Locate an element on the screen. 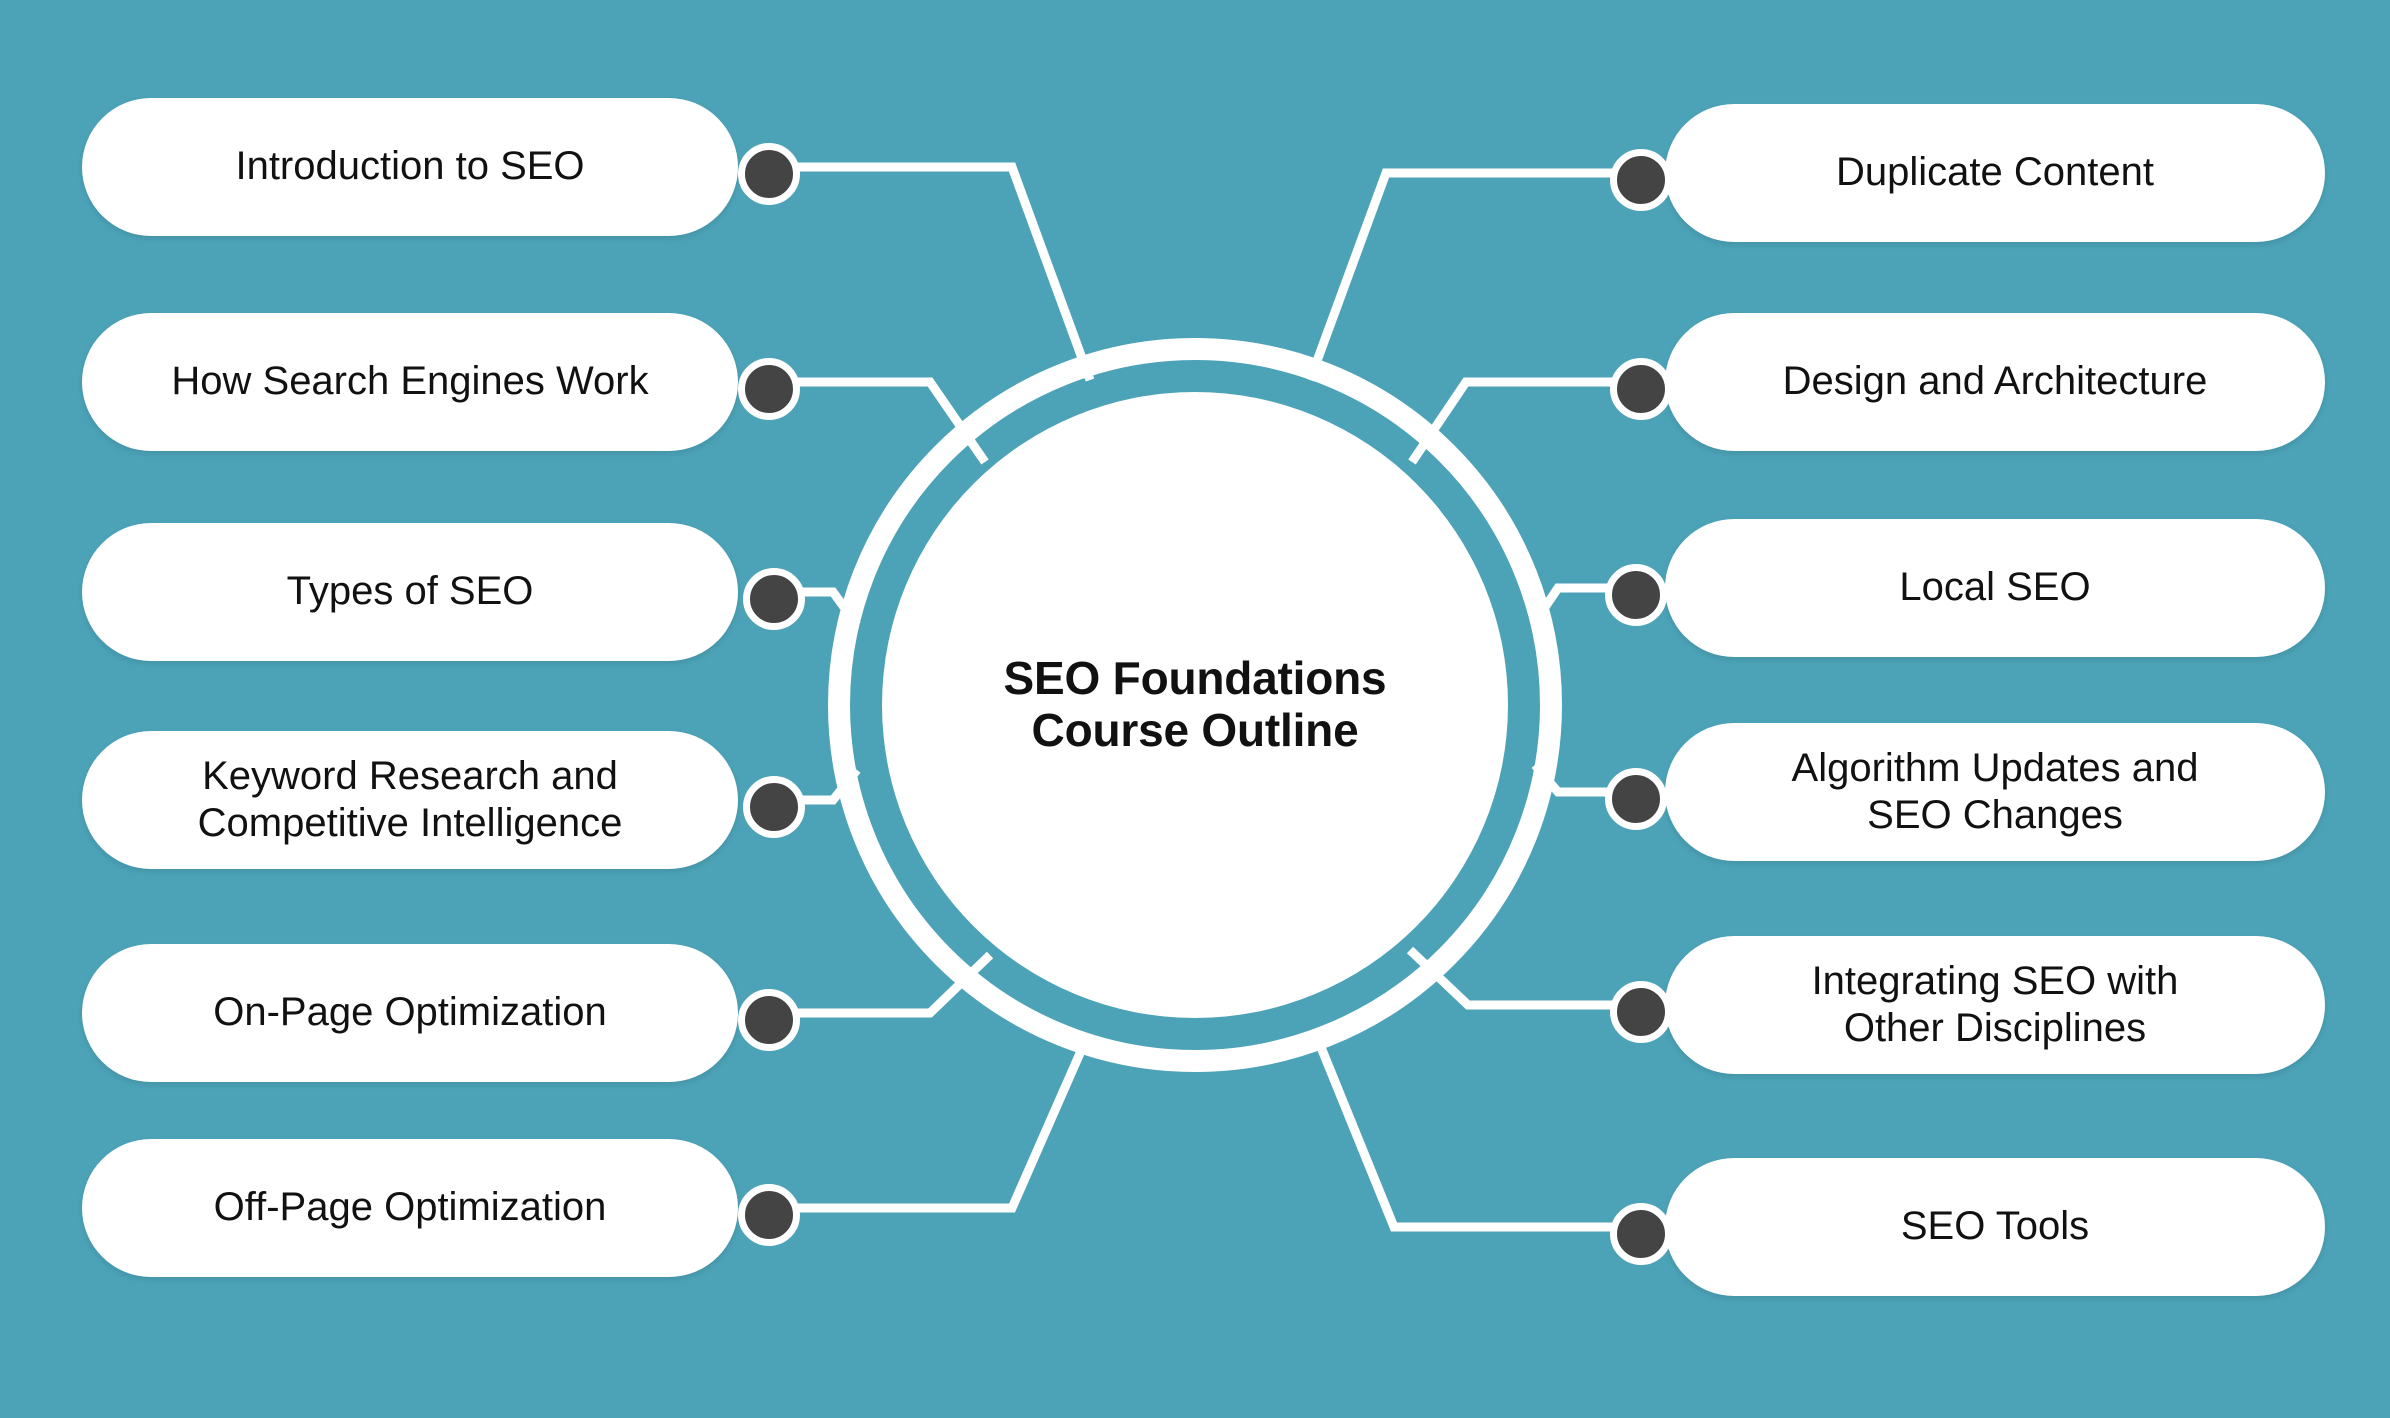  node-types-of-seo: Types of SEO is located at coordinates (410, 592).